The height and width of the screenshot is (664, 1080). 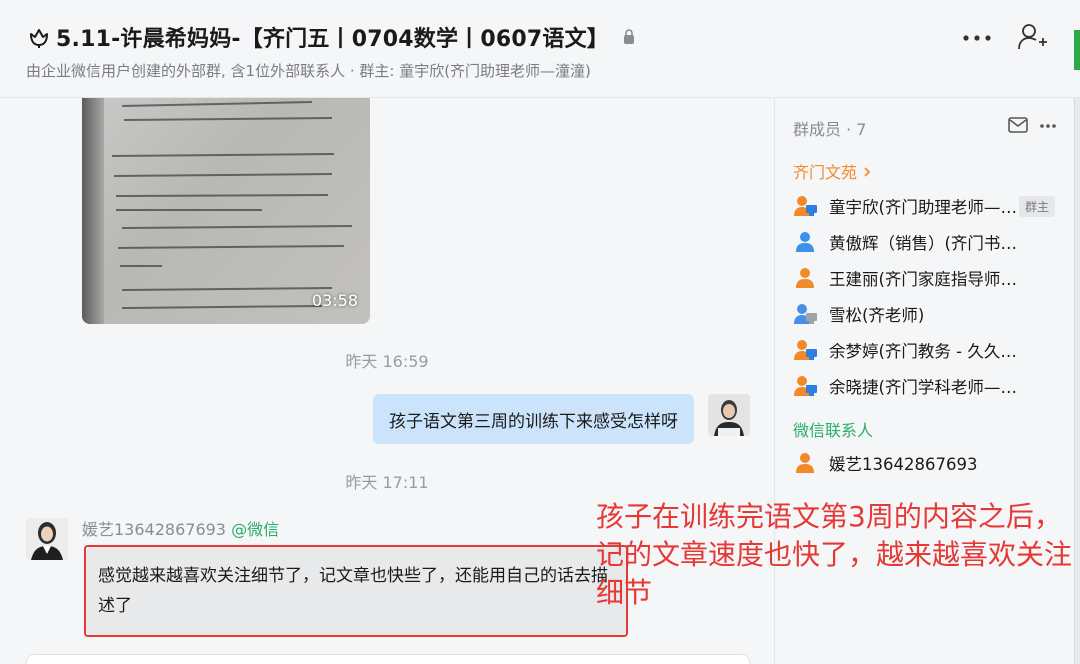 I want to click on member-name: 媛艺13642867693, so click(x=903, y=464).